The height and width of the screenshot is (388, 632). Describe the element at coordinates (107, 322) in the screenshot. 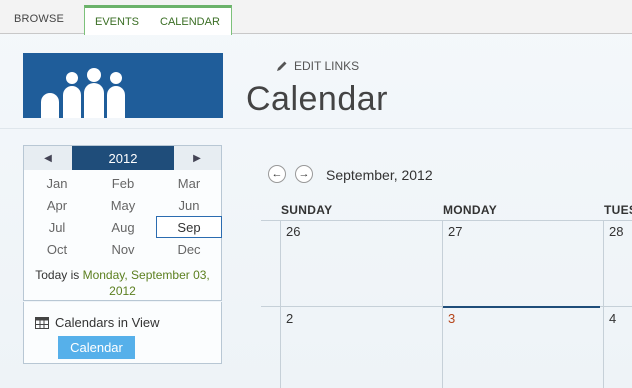

I see `calendars-in-view-label: Calendars in View` at that location.